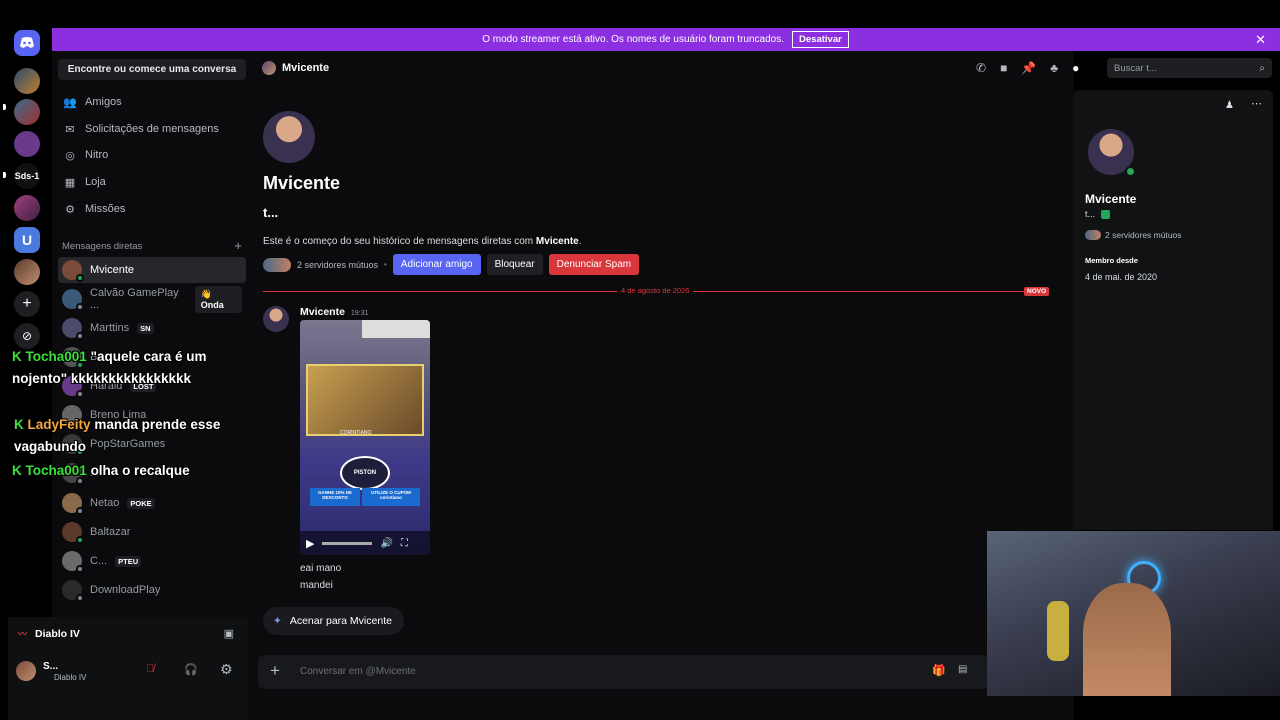 This screenshot has height=720, width=1280. What do you see at coordinates (655, 290) in the screenshot?
I see `date-divider-label: 4 de agosto de 2026` at bounding box center [655, 290].